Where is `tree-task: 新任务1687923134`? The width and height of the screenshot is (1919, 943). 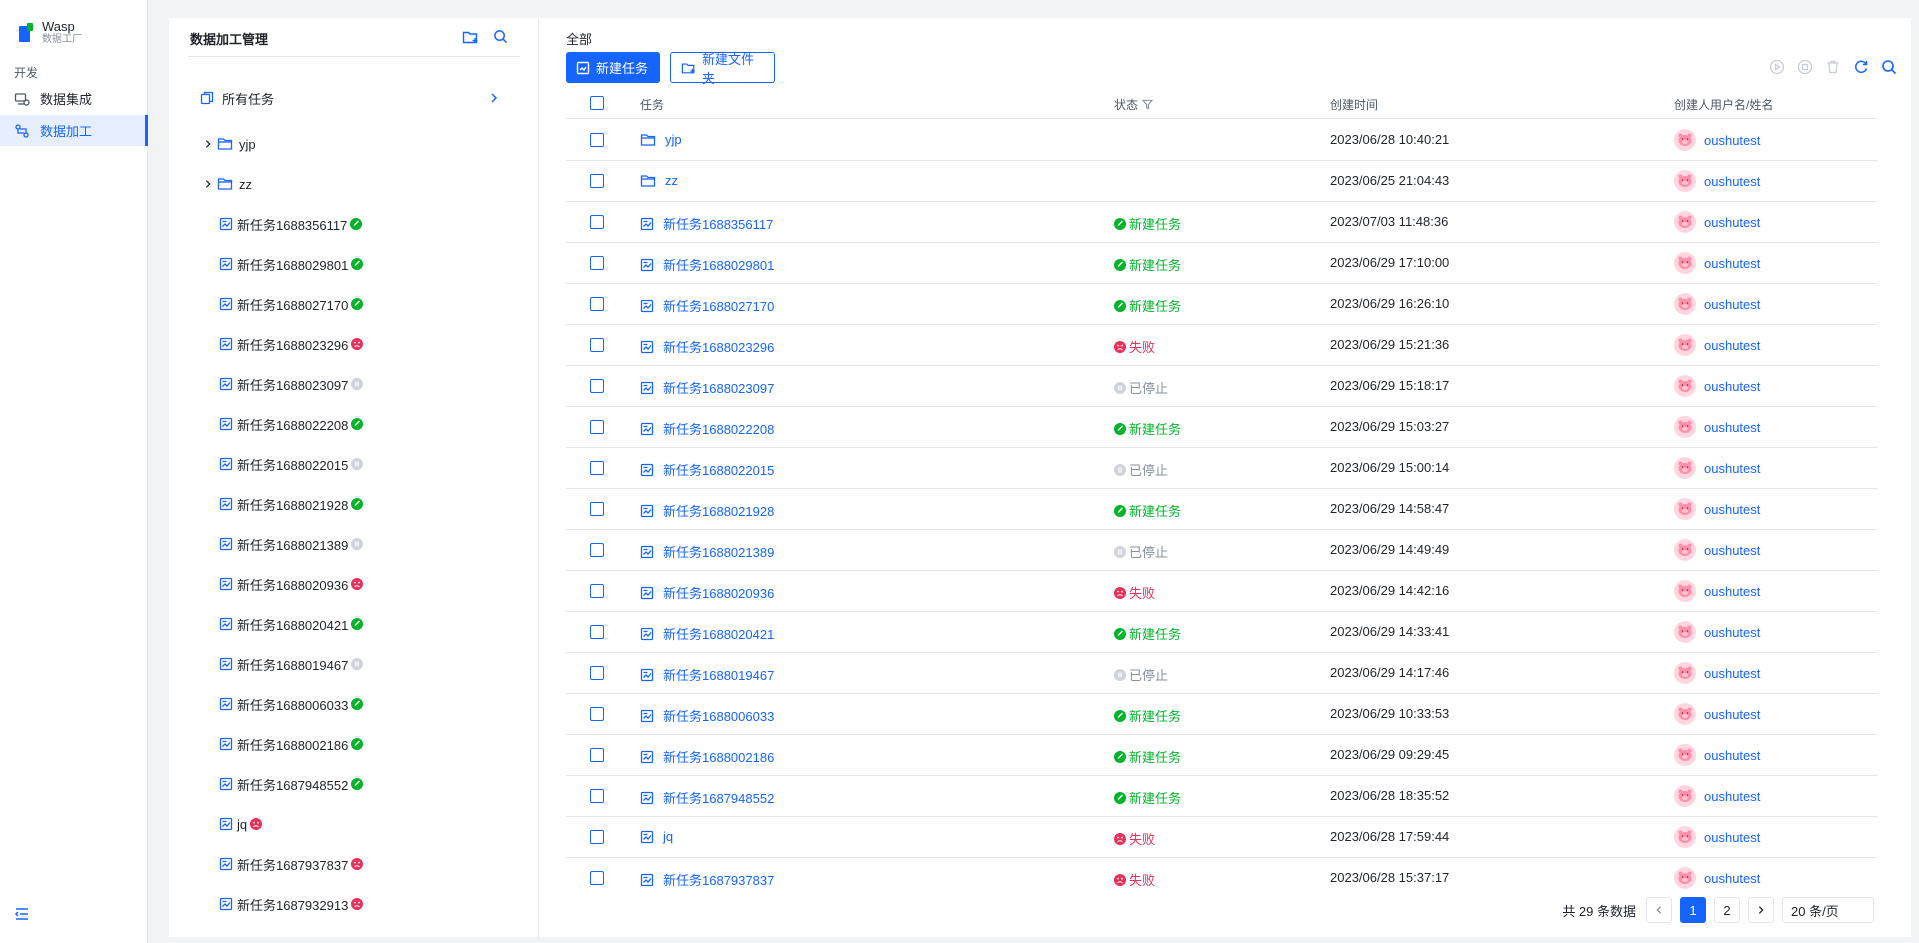 tree-task: 新任务1687923134 is located at coordinates (291, 935).